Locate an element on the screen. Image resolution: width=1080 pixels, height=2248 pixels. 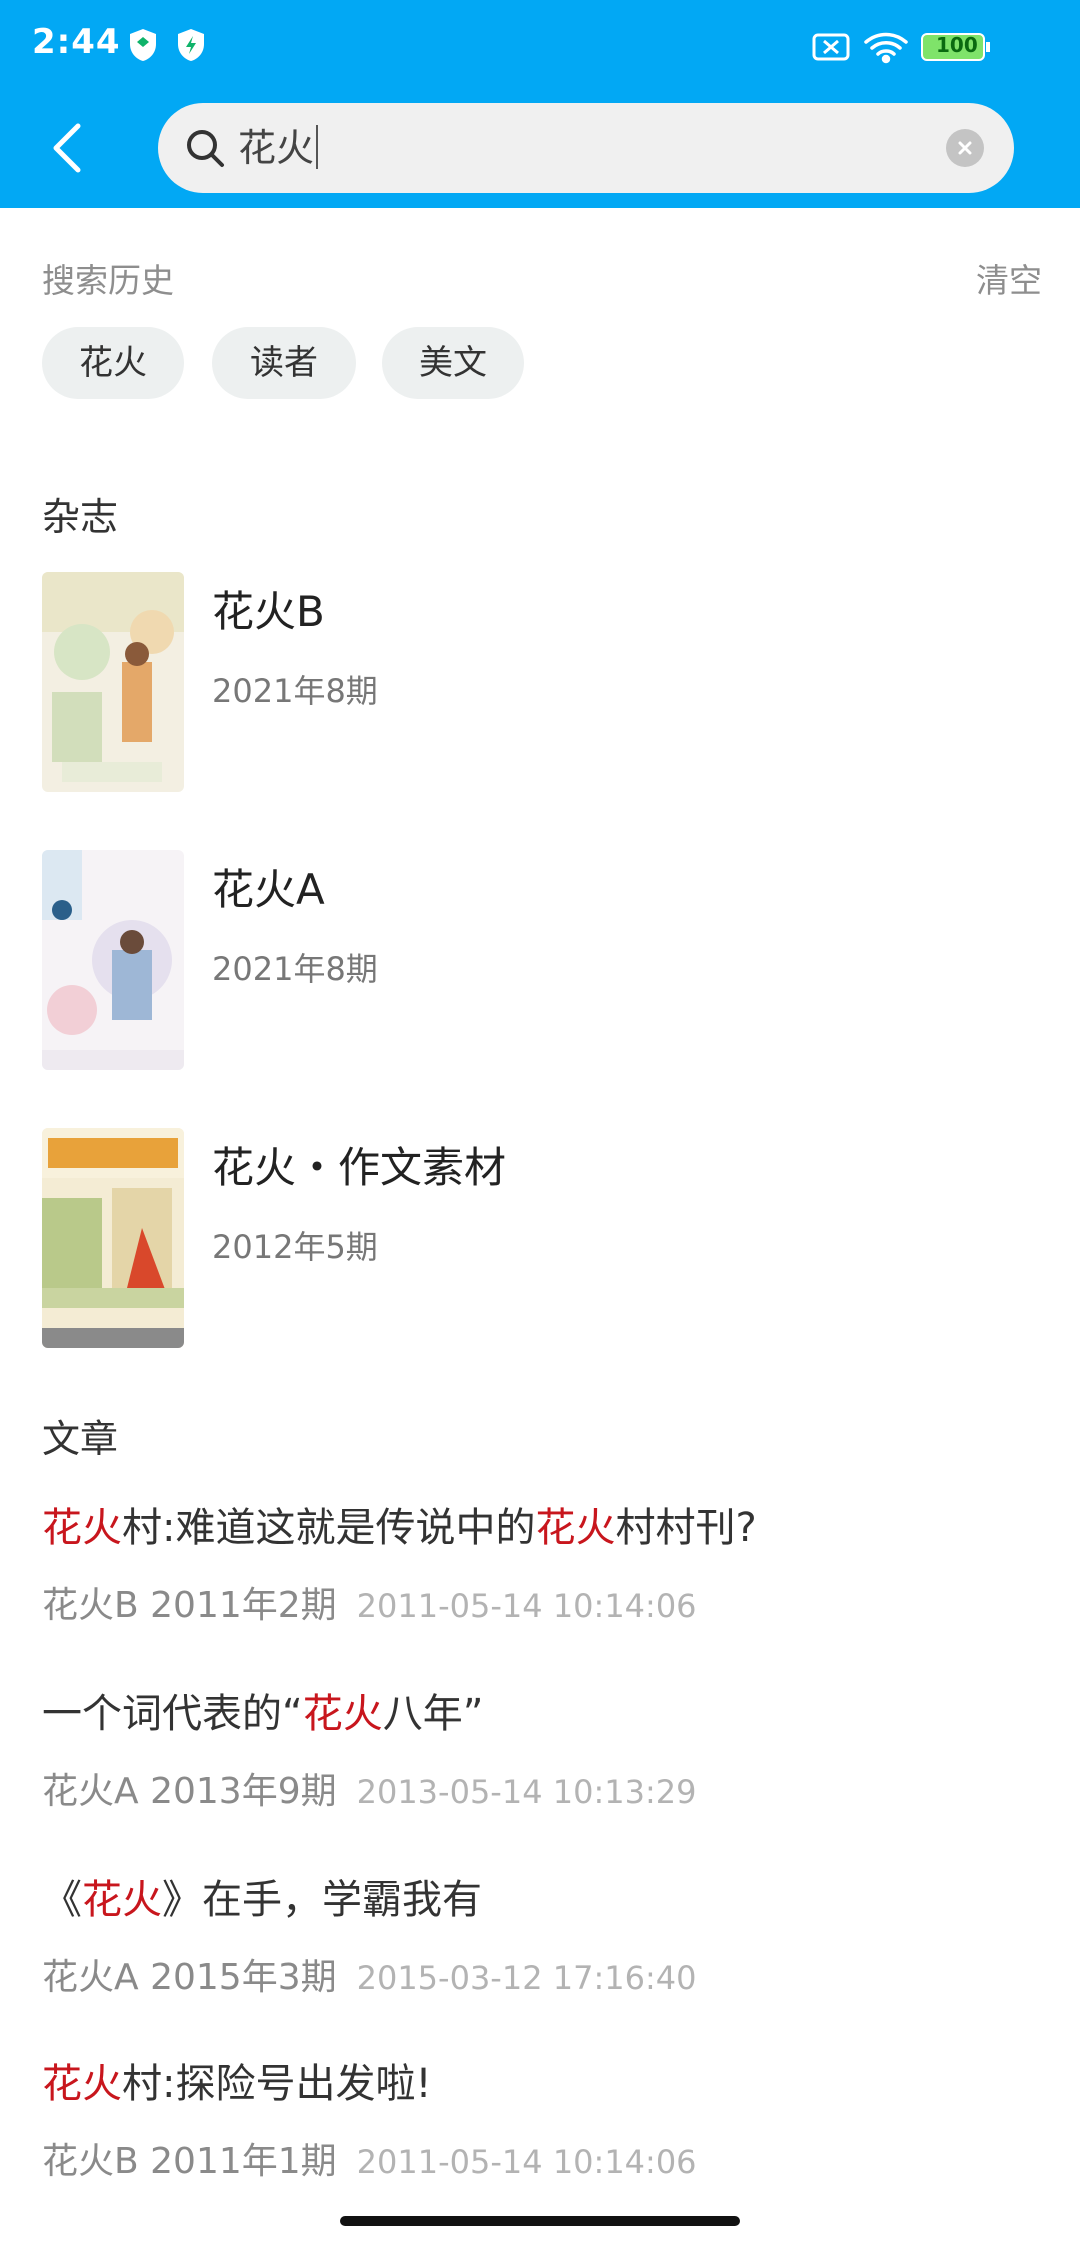
search-icon is located at coordinates (205, 148).